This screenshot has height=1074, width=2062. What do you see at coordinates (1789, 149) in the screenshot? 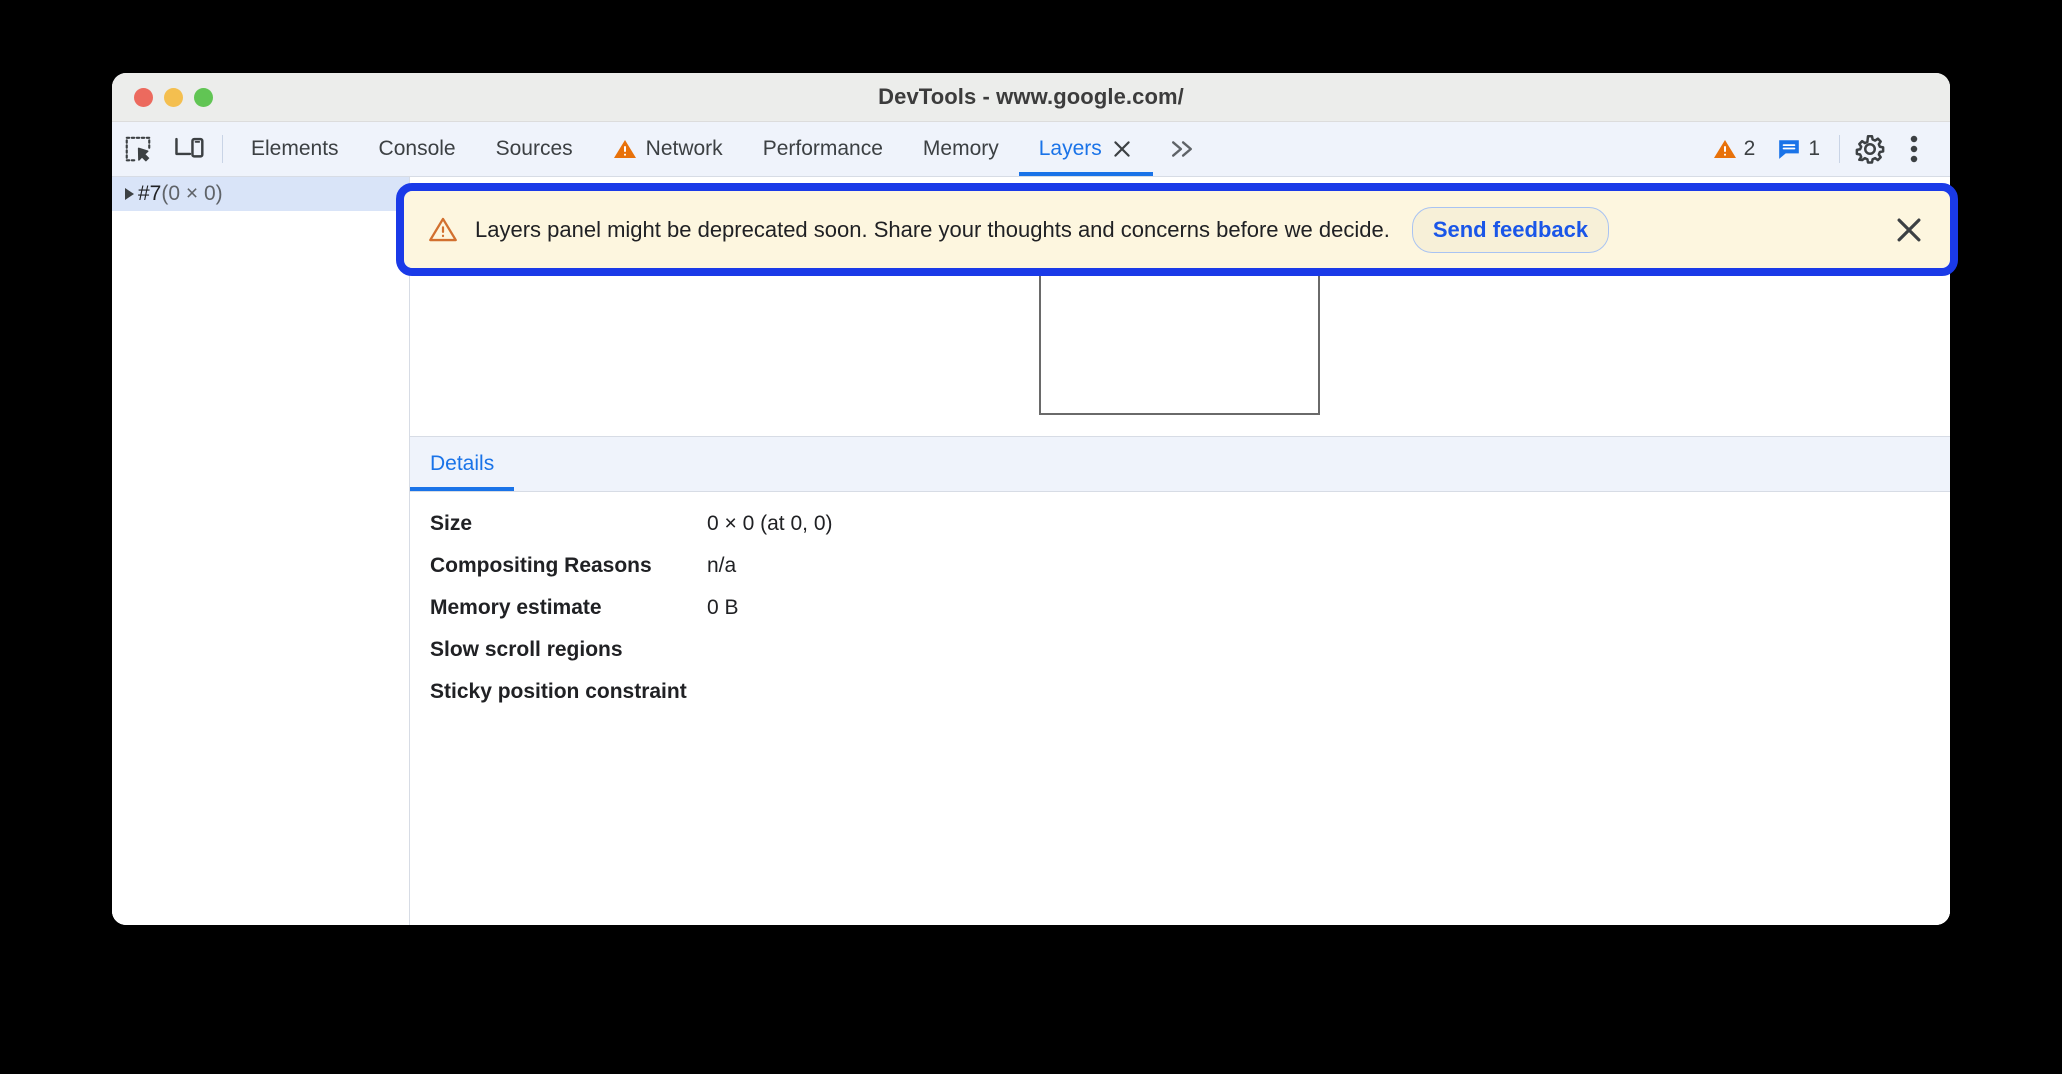
I see `message-icon` at bounding box center [1789, 149].